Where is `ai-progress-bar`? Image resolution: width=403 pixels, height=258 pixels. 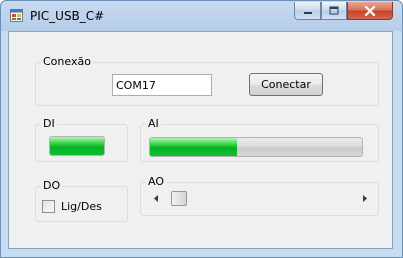
ai-progress-bar is located at coordinates (256, 147).